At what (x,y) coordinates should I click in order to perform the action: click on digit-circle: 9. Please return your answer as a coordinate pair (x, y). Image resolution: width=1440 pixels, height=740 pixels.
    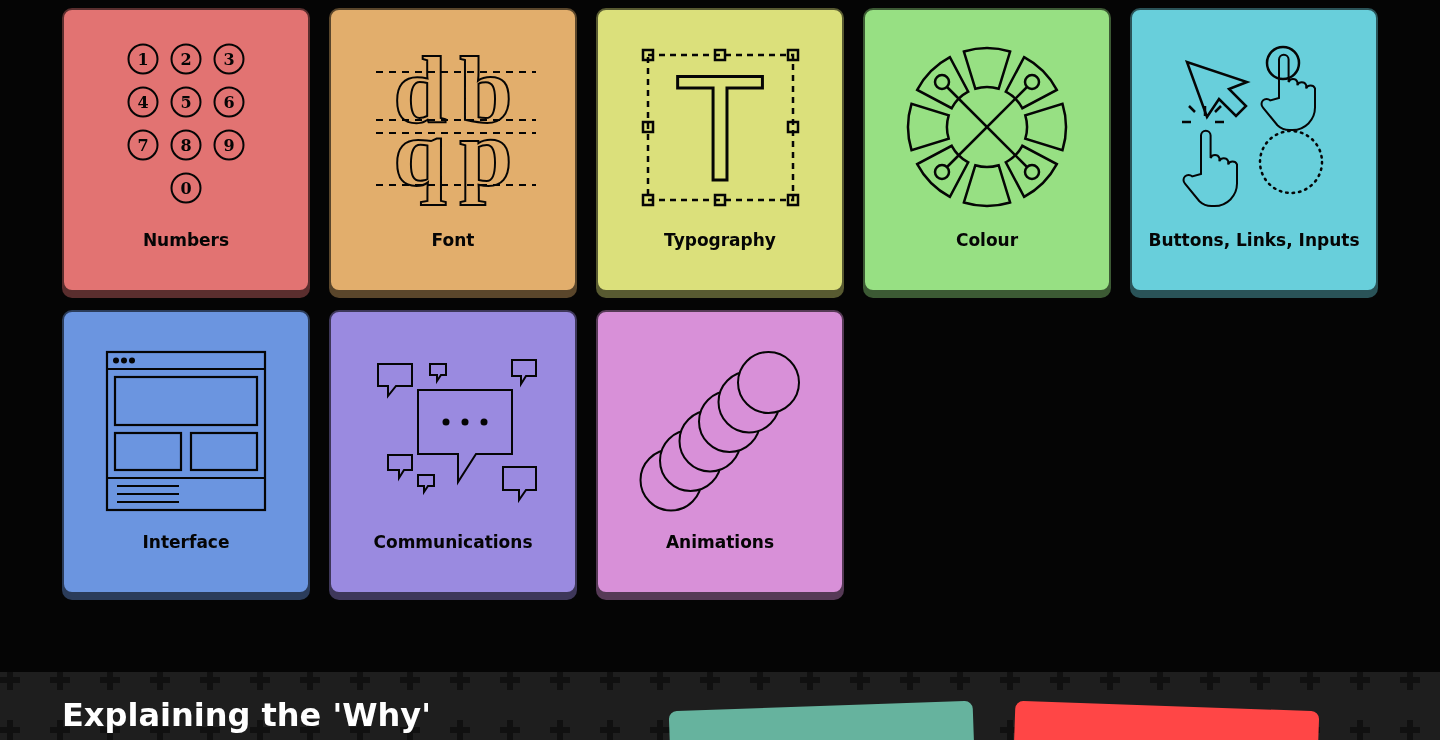
    Looking at the image, I should click on (229, 145).